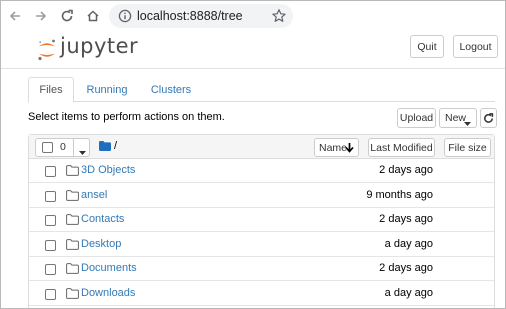 This screenshot has width=506, height=309. Describe the element at coordinates (107, 89) in the screenshot. I see `tab-running: Running` at that location.